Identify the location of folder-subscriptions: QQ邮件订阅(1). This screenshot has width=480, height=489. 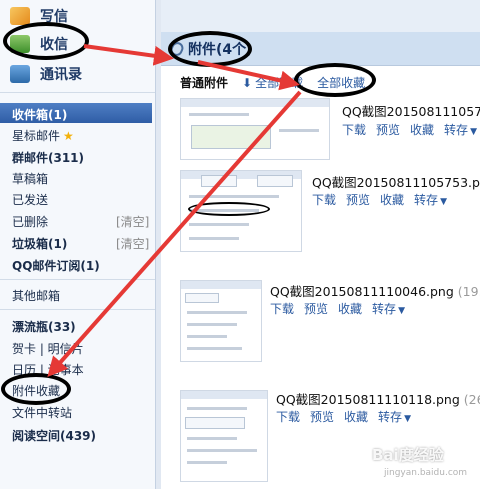
(56, 265).